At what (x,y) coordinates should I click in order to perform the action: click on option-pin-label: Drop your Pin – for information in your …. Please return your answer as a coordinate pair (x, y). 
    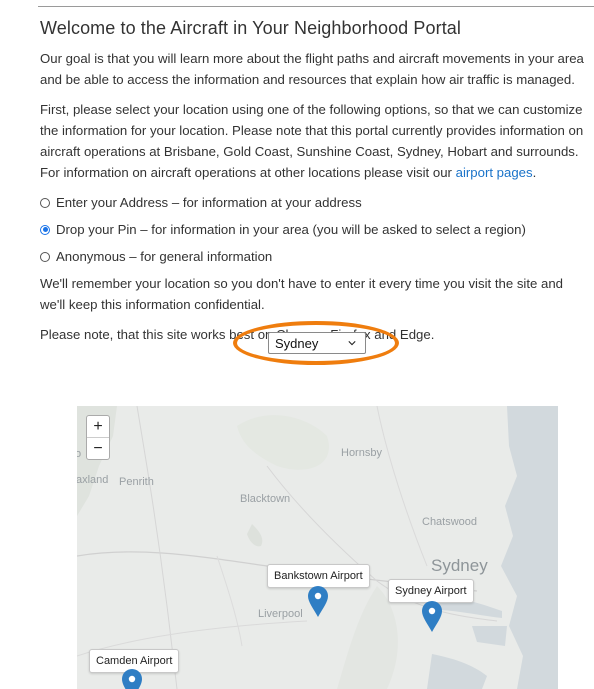
    Looking at the image, I should click on (291, 229).